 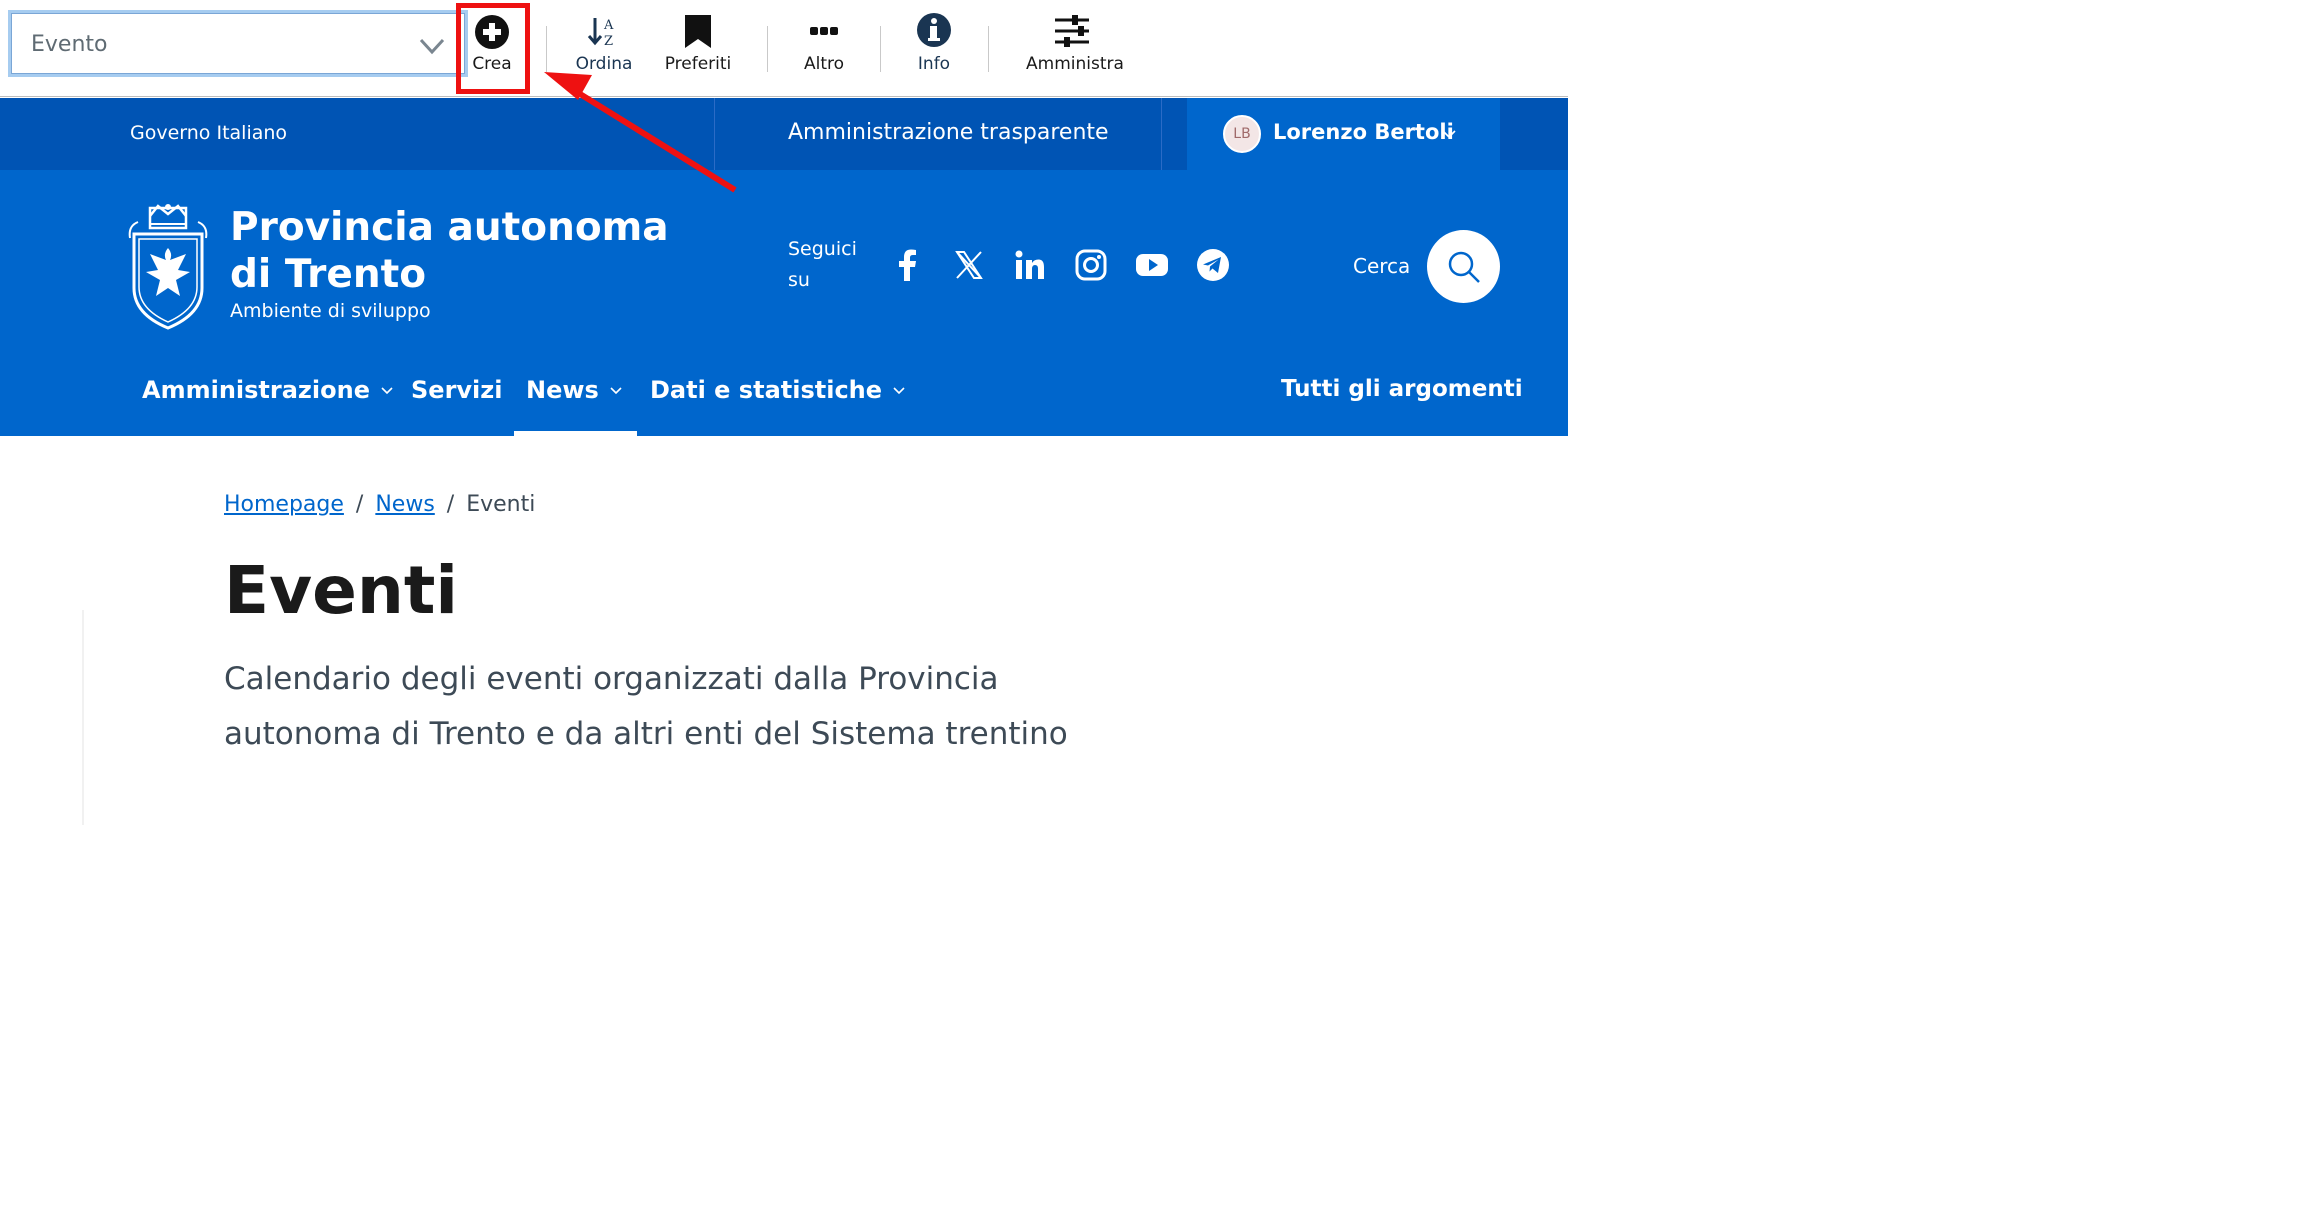 I want to click on breadcrumb: Homepage / News / Eventi, so click(x=379, y=504).